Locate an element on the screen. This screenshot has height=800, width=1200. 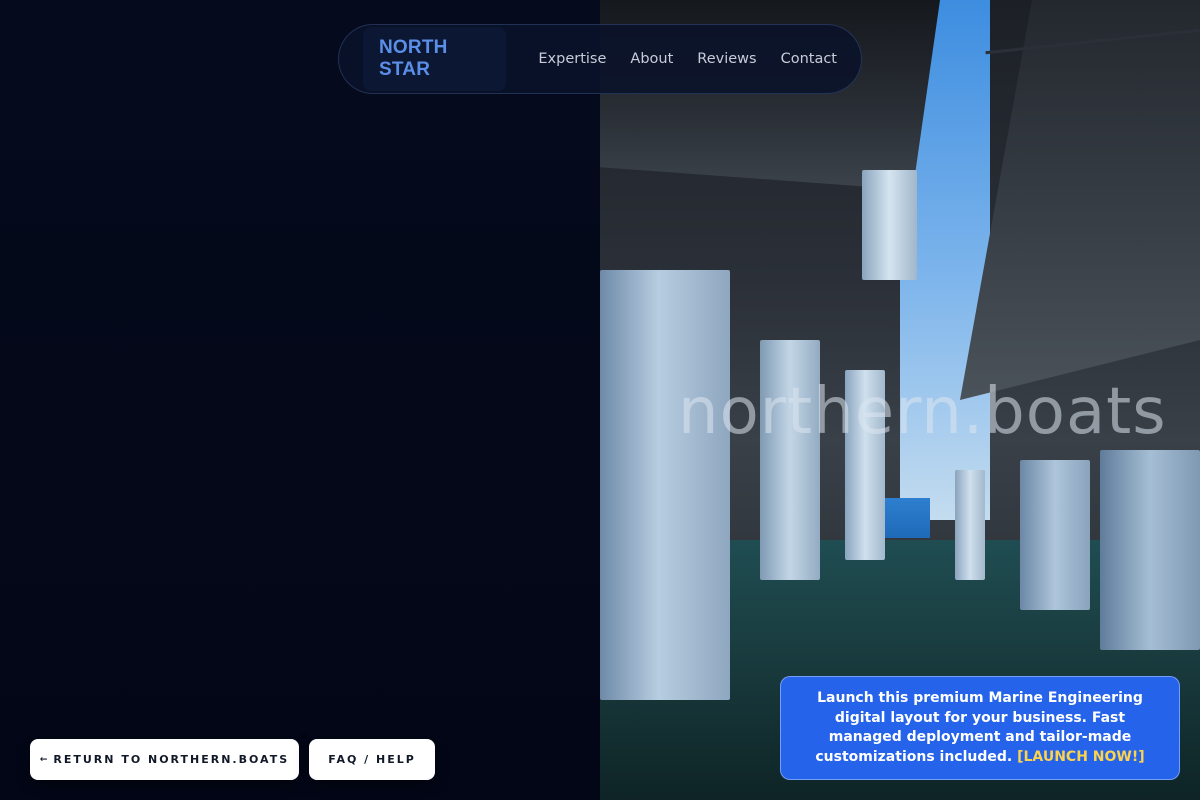
nav-link-about: About is located at coordinates (651, 59).